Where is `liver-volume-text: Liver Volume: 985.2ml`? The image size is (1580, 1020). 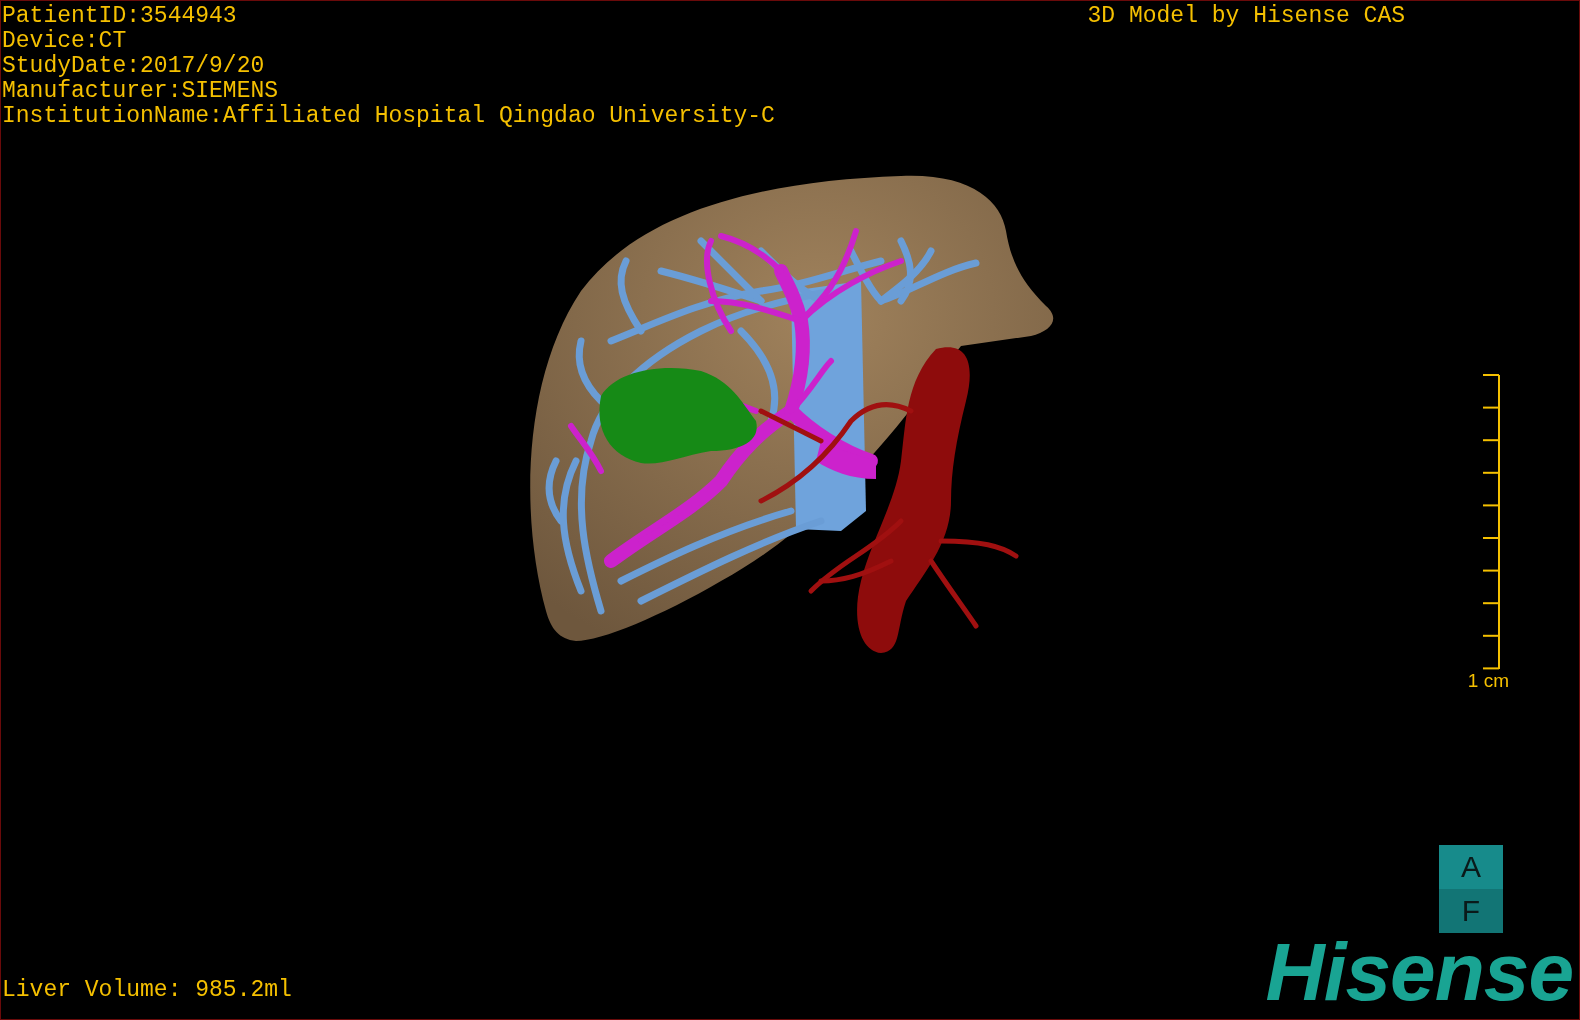 liver-volume-text: Liver Volume: 985.2ml is located at coordinates (147, 990).